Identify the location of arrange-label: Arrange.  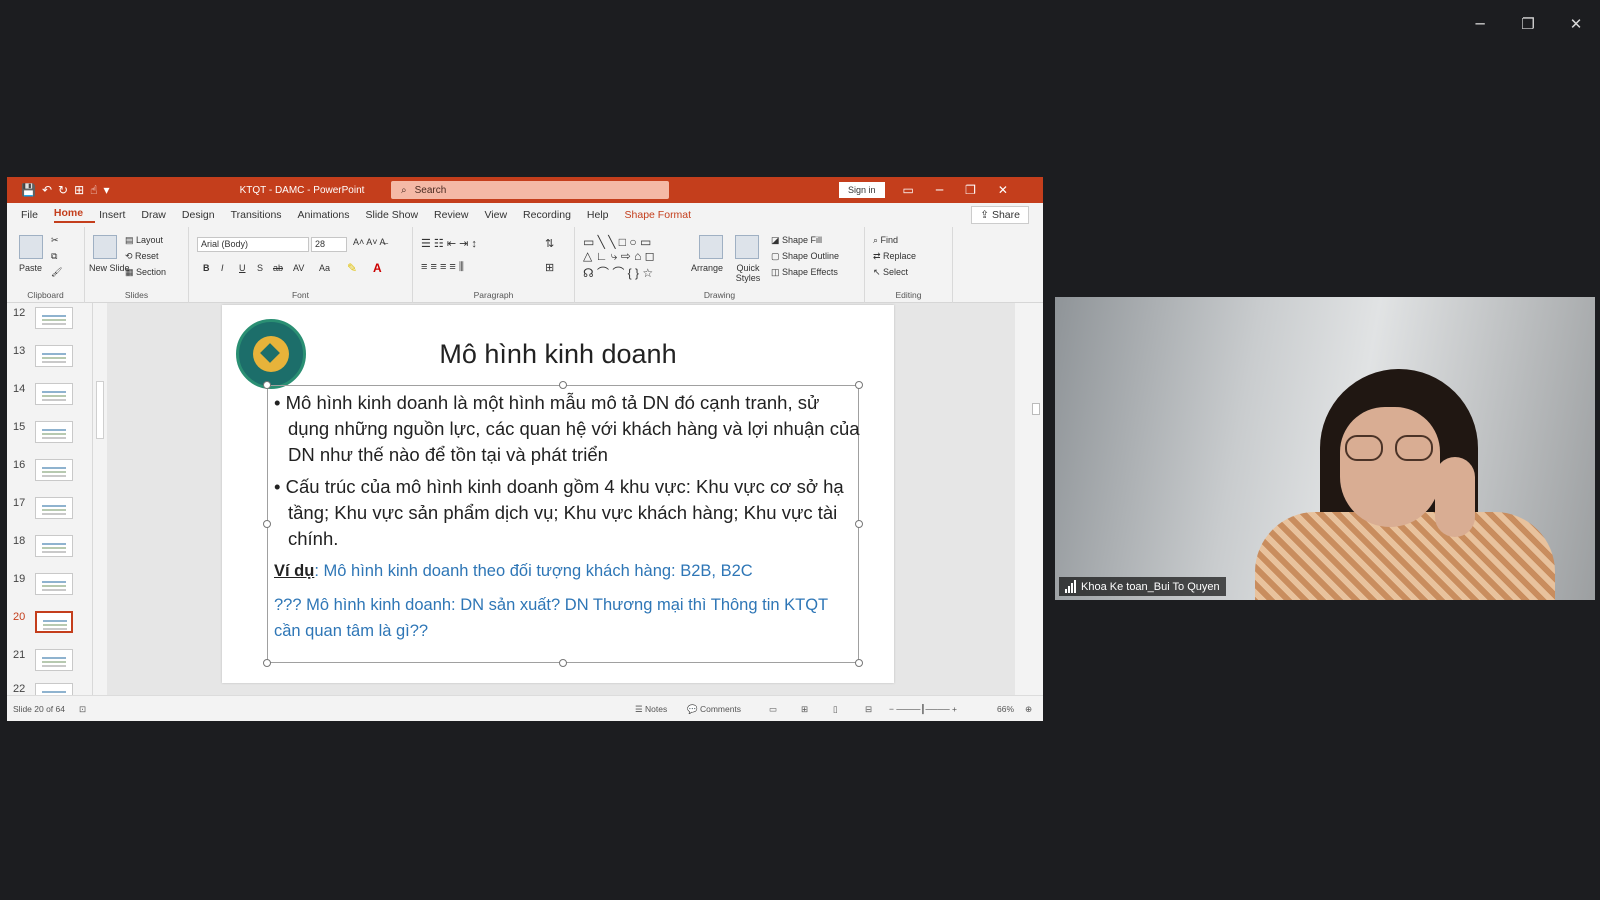
(707, 268).